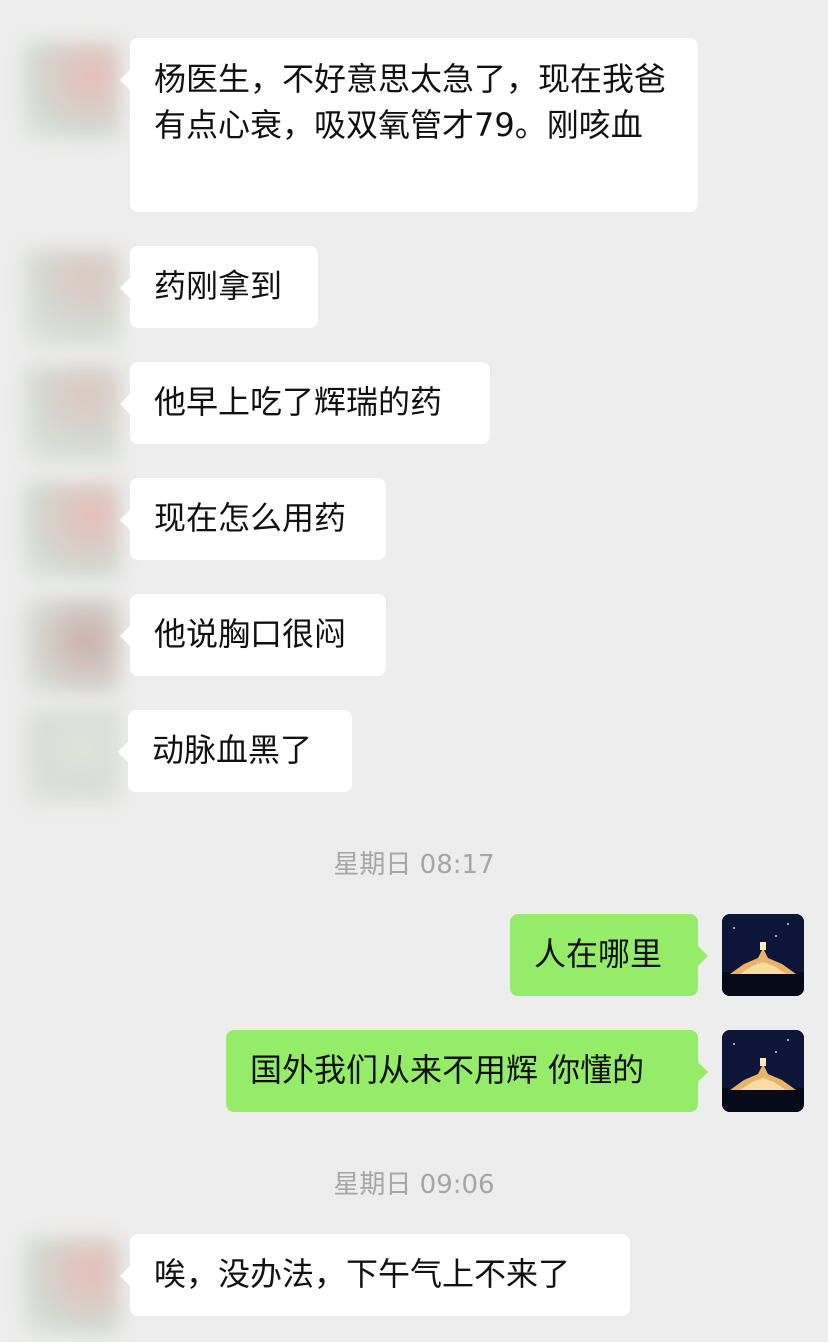 The image size is (828, 1342). I want to click on message-text: 动脉血黑了, so click(232, 750).